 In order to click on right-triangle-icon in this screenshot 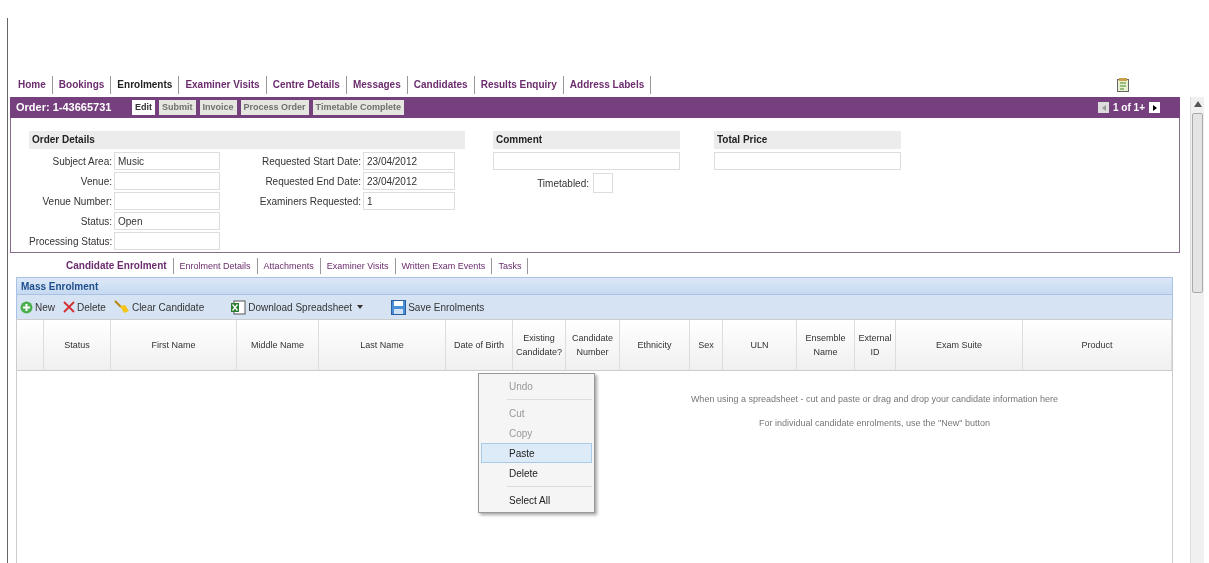, I will do `click(1154, 107)`.